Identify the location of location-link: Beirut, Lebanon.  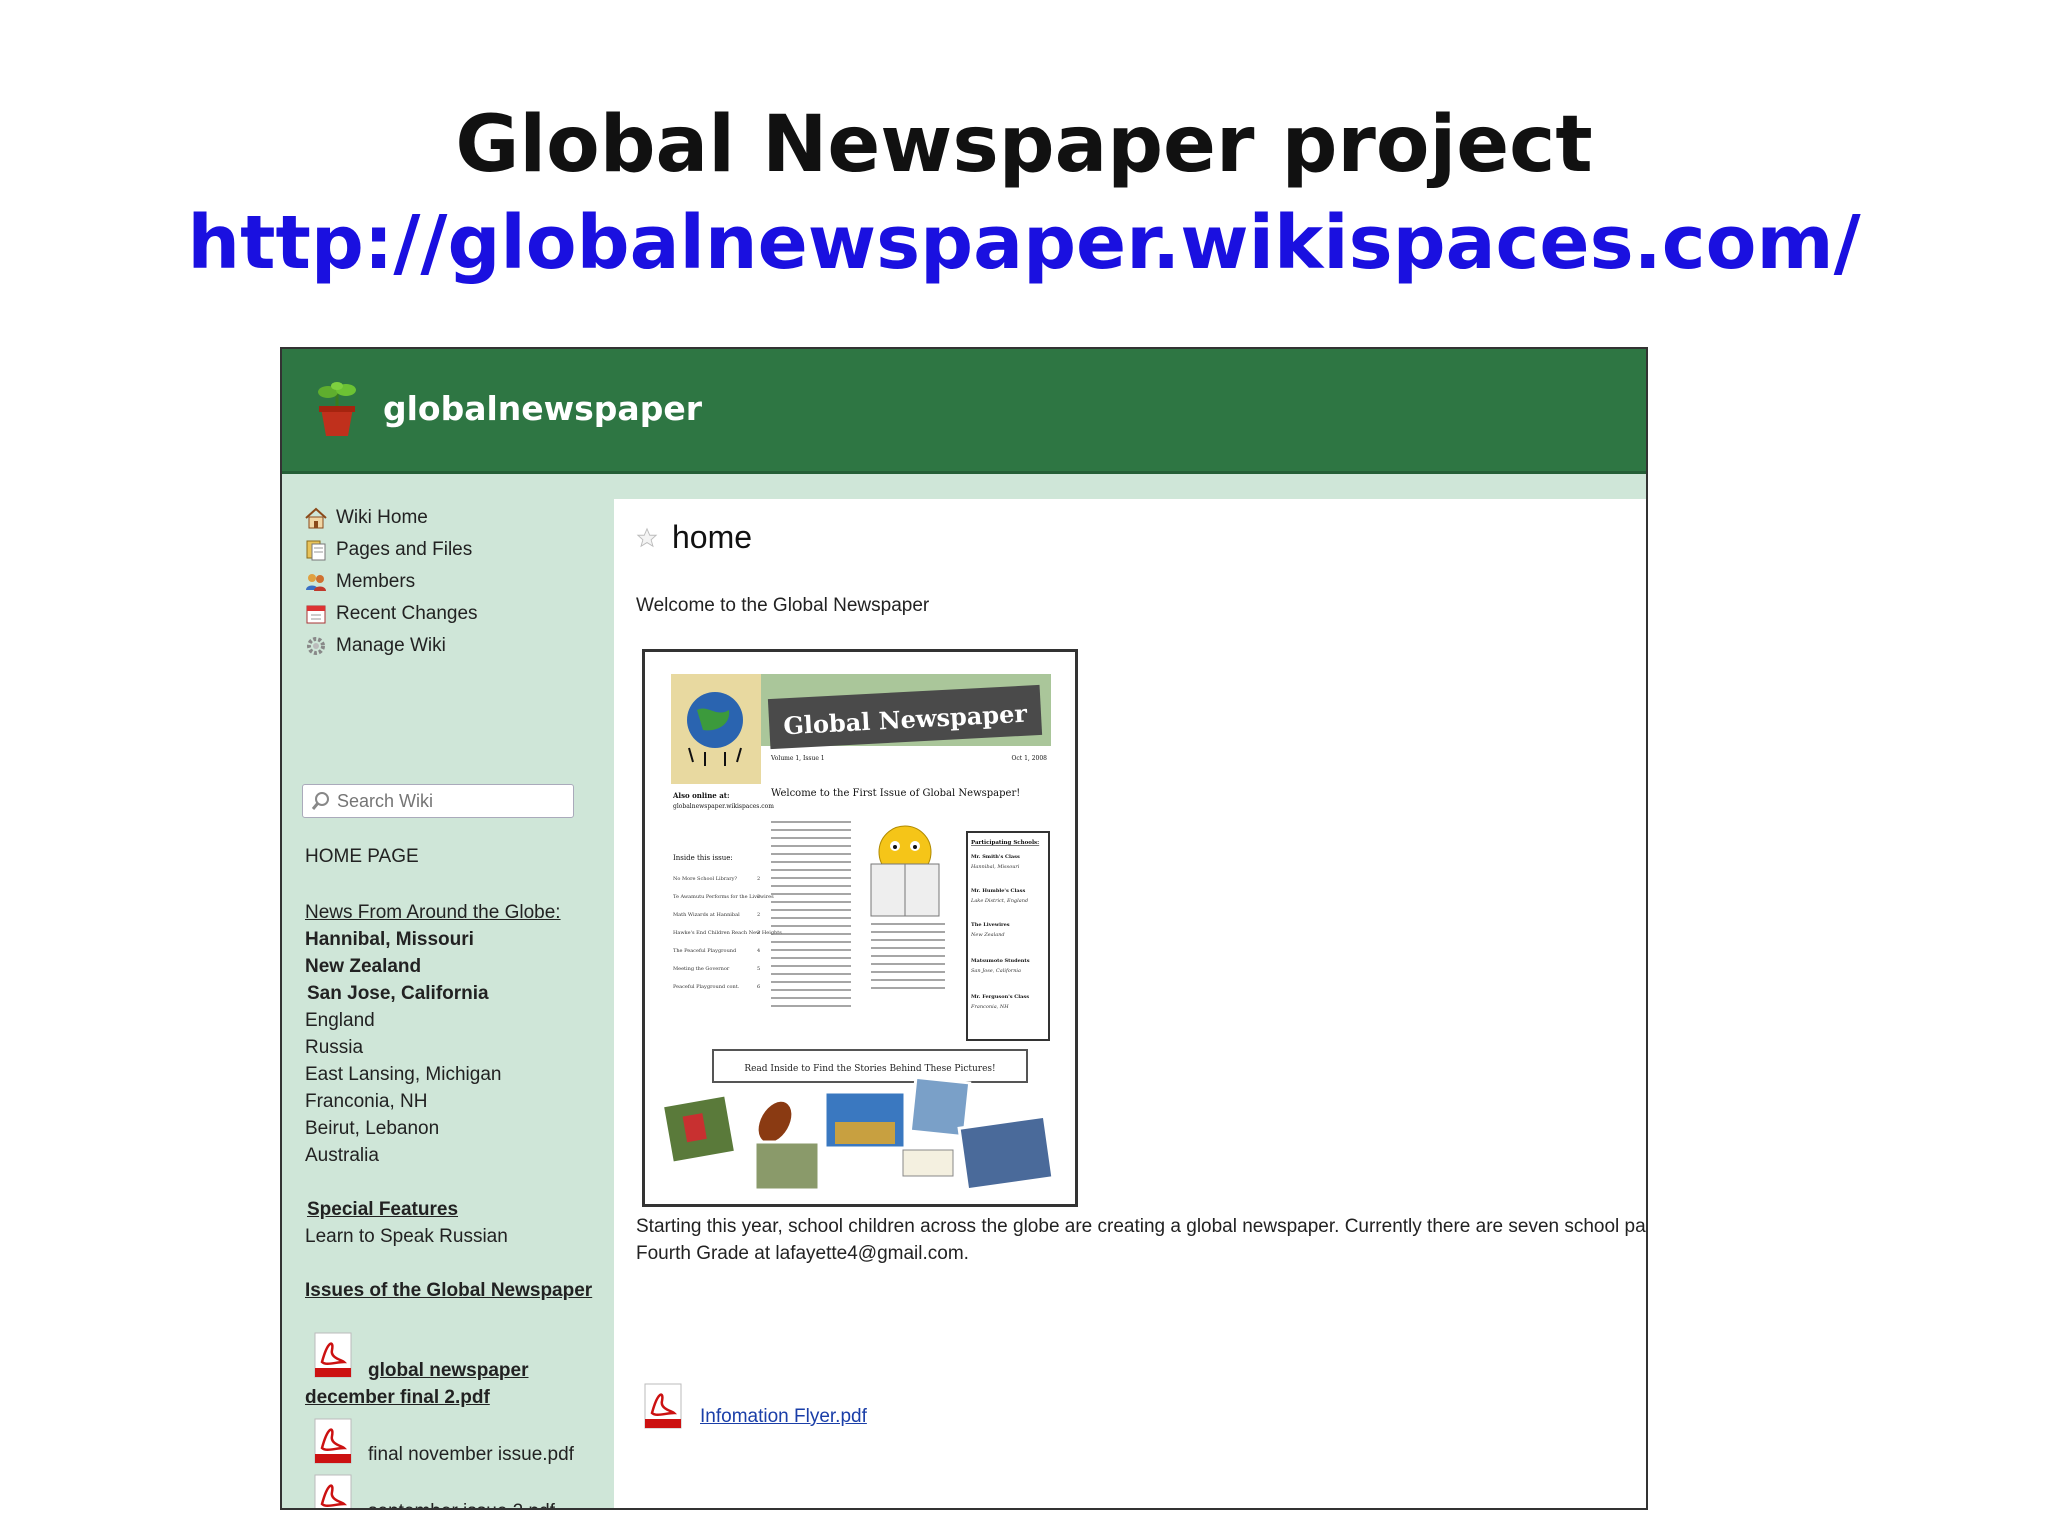
(372, 1129).